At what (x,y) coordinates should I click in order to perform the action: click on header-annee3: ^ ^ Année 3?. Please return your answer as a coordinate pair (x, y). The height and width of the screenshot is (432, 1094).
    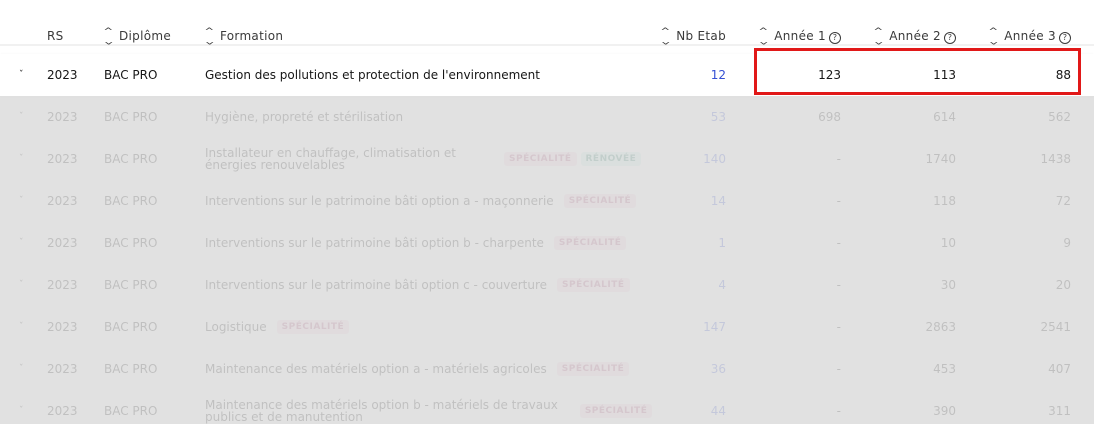
    Looking at the image, I should click on (1030, 37).